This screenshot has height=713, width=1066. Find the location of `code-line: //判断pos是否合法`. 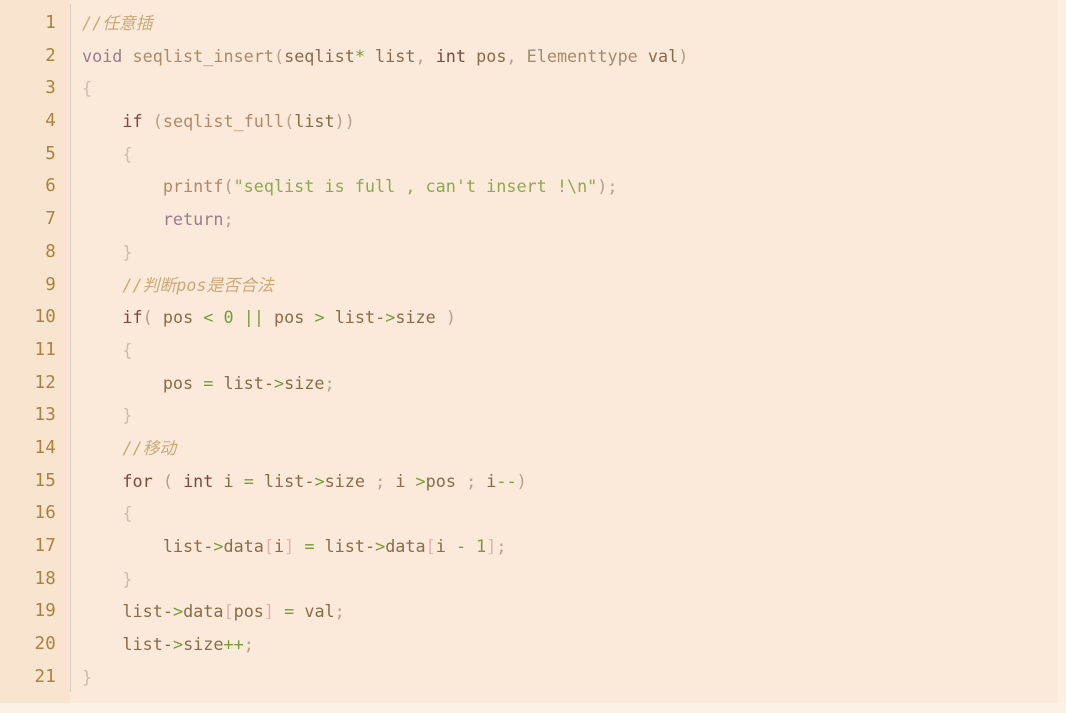

code-line: //判断pos是否合法 is located at coordinates (574, 285).